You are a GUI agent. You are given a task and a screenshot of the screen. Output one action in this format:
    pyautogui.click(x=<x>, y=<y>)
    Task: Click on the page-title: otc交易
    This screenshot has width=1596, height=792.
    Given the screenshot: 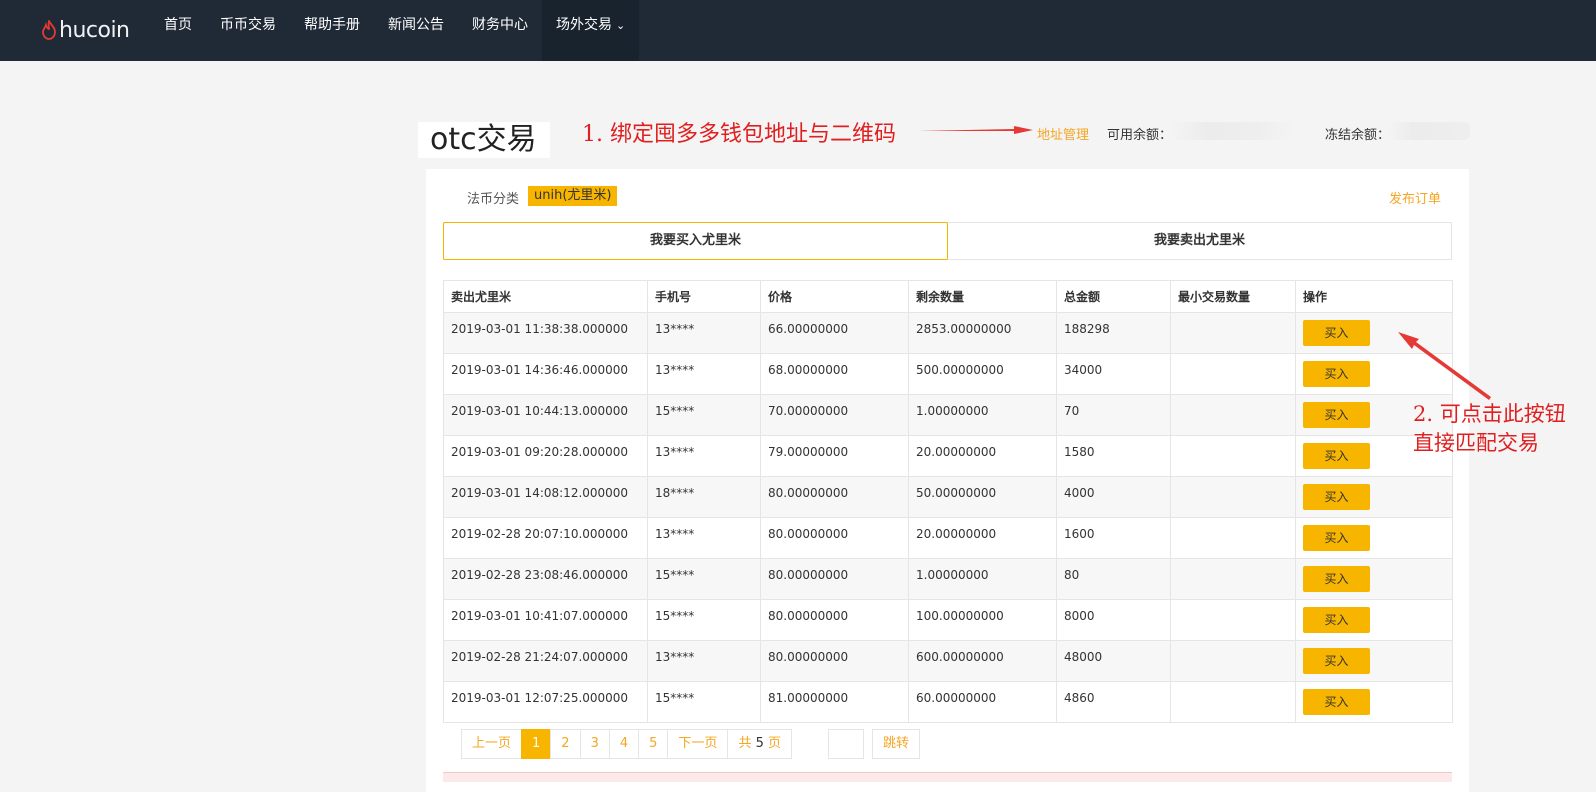 What is the action you would take?
    pyautogui.click(x=484, y=140)
    